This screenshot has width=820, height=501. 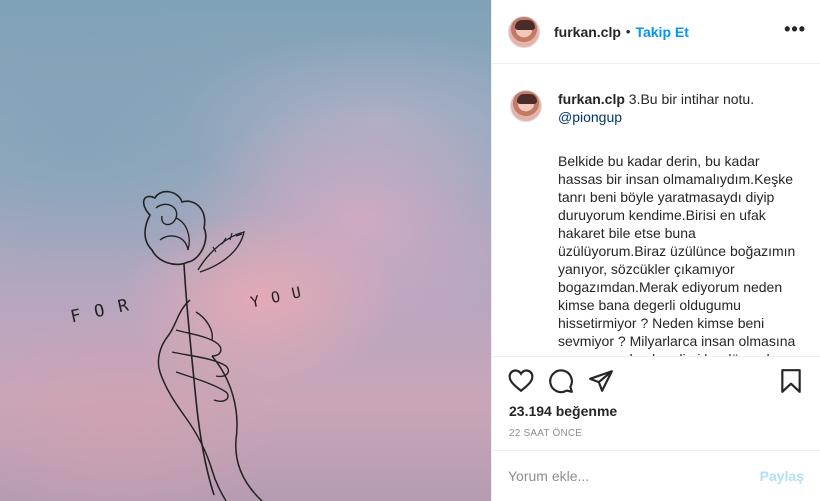 What do you see at coordinates (782, 476) in the screenshot?
I see `post-comment-button: Paylaş` at bounding box center [782, 476].